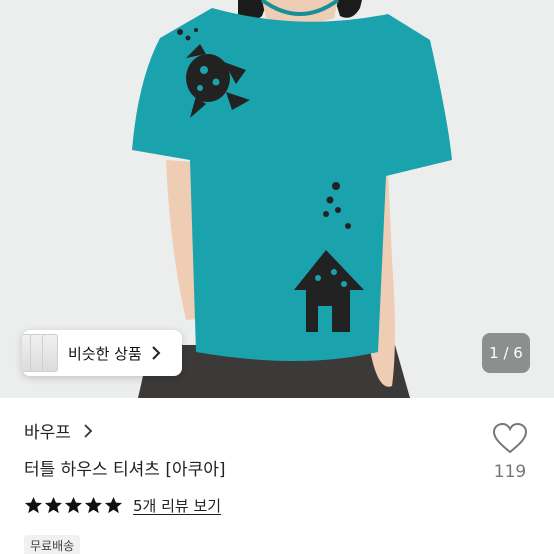 This screenshot has height=554, width=554. What do you see at coordinates (125, 470) in the screenshot?
I see `product-title: 터틀 하우스 티셔츠 [아쿠아]` at bounding box center [125, 470].